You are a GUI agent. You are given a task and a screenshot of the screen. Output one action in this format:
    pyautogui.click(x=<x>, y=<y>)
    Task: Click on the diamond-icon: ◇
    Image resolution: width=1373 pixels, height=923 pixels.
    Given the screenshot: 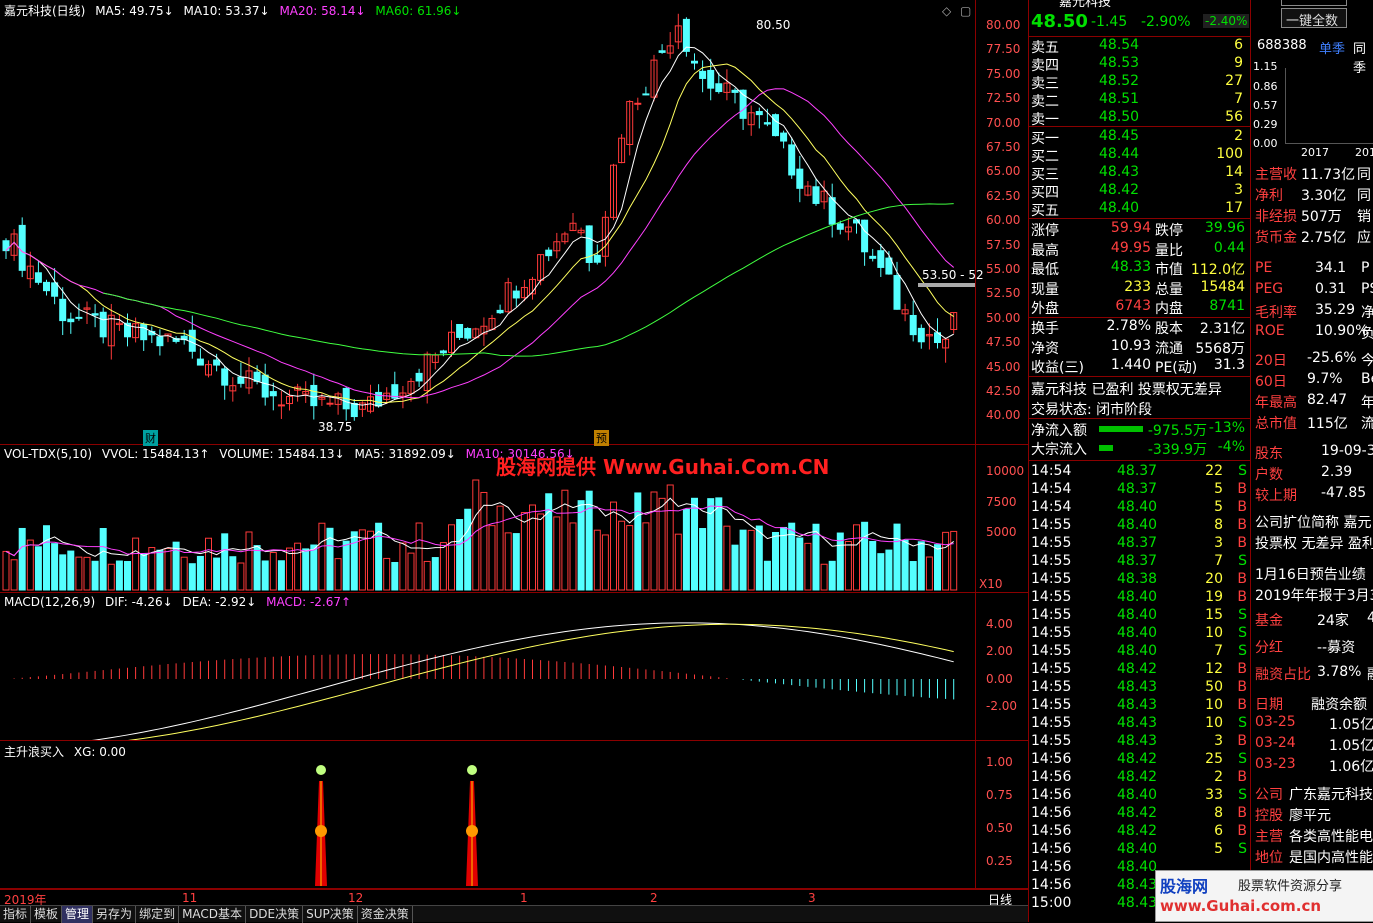 What is the action you would take?
    pyautogui.click(x=946, y=11)
    